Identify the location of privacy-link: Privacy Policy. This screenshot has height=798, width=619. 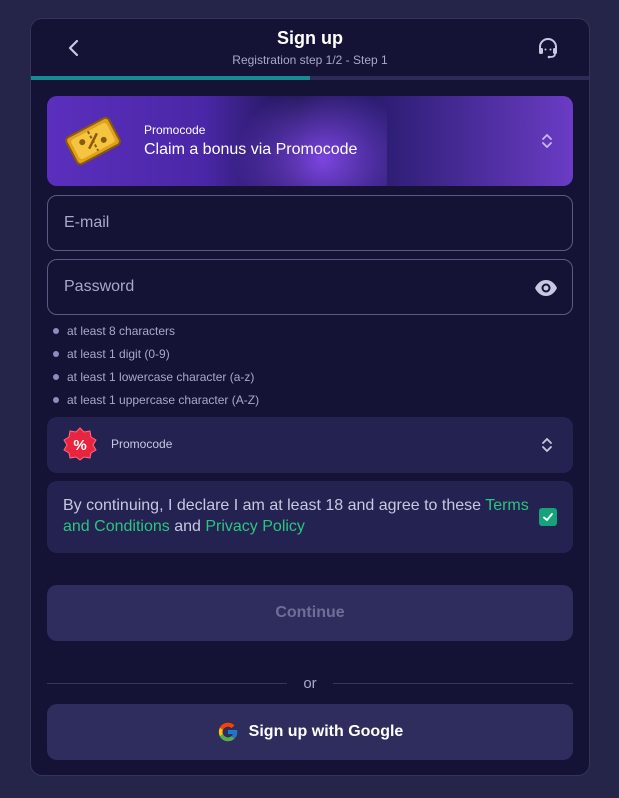
(255, 526).